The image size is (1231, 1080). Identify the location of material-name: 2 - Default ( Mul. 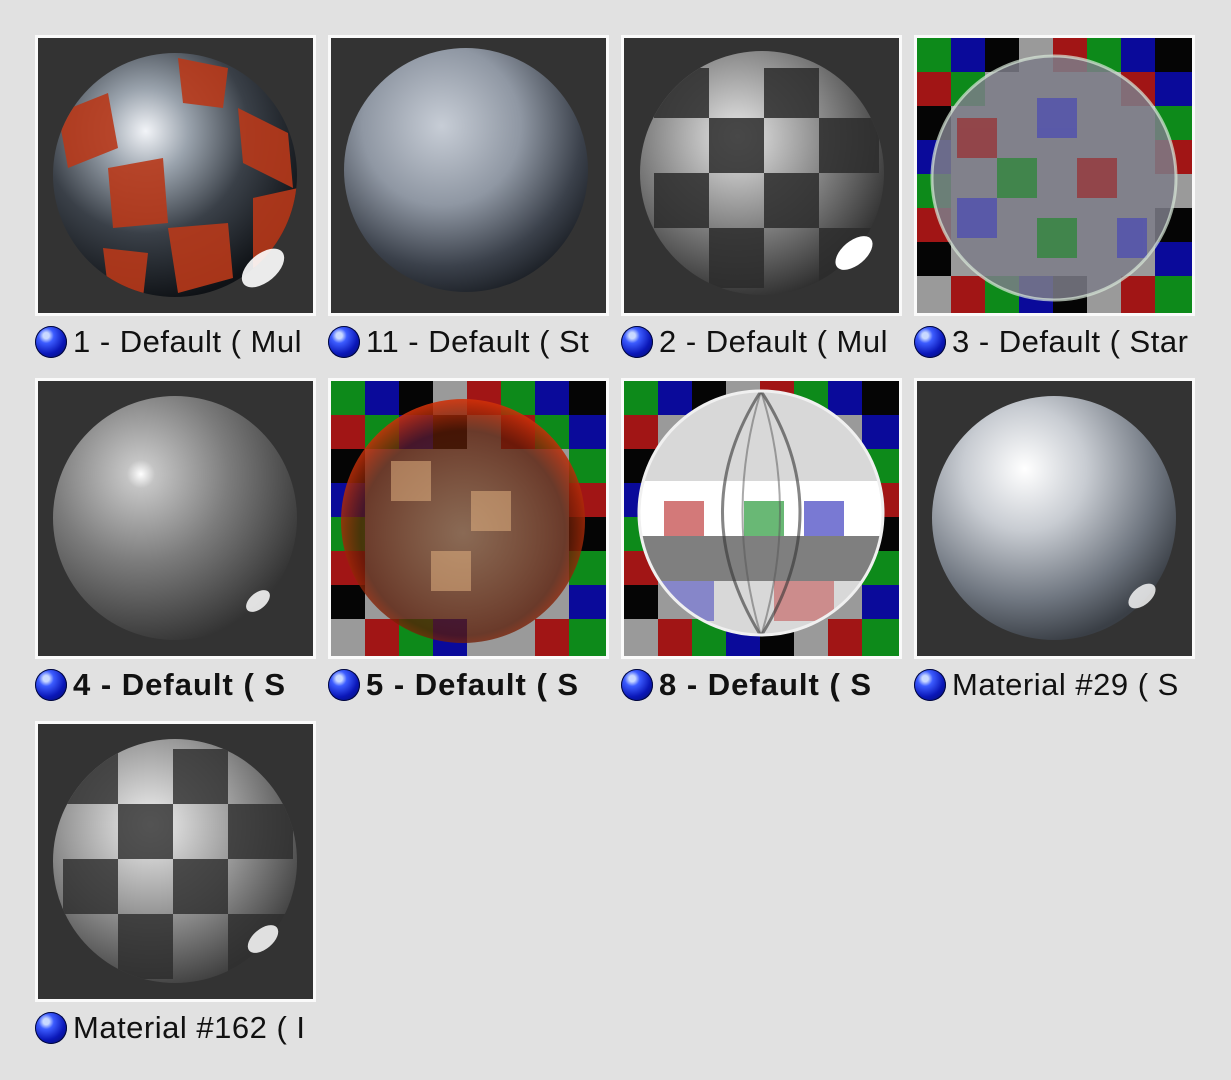
(774, 341).